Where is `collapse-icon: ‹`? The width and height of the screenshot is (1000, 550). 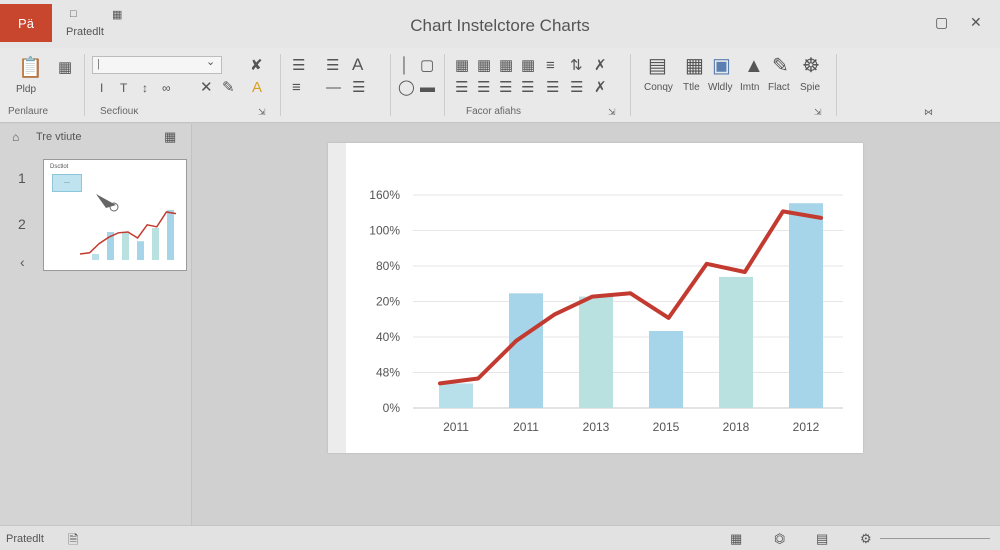
collapse-icon: ‹ is located at coordinates (22, 262).